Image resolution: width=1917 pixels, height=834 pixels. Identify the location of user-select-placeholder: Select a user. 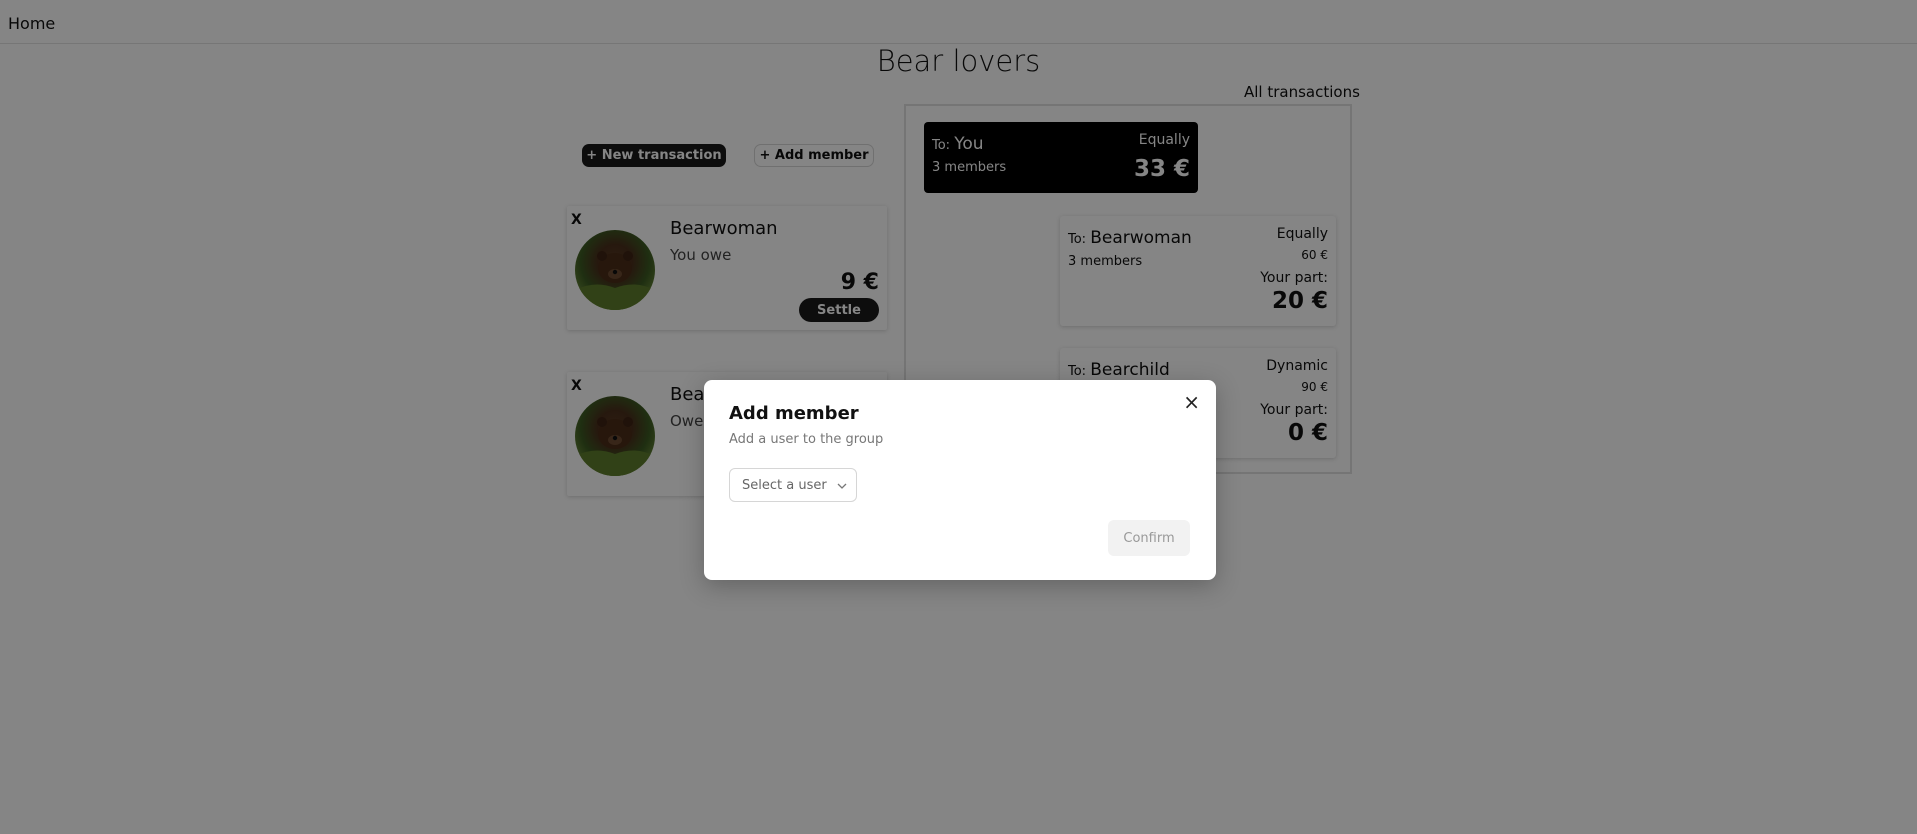
(784, 485).